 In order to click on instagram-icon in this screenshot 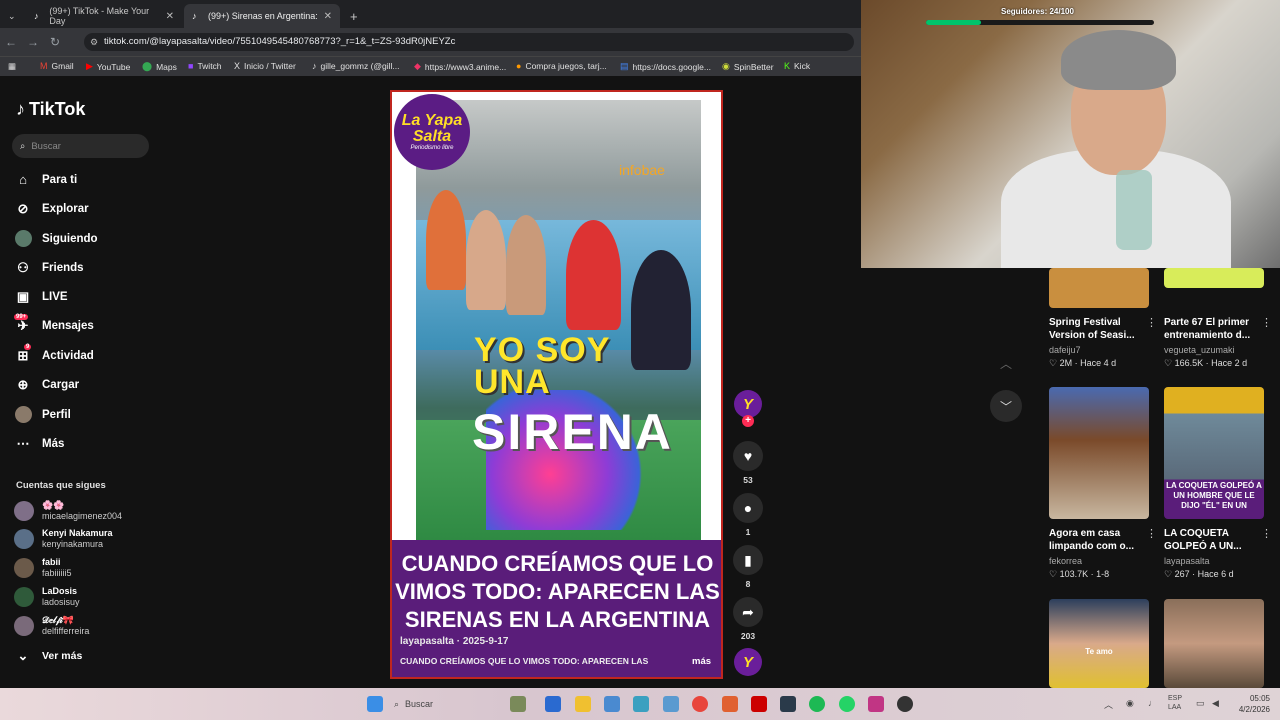, I will do `click(876, 704)`.